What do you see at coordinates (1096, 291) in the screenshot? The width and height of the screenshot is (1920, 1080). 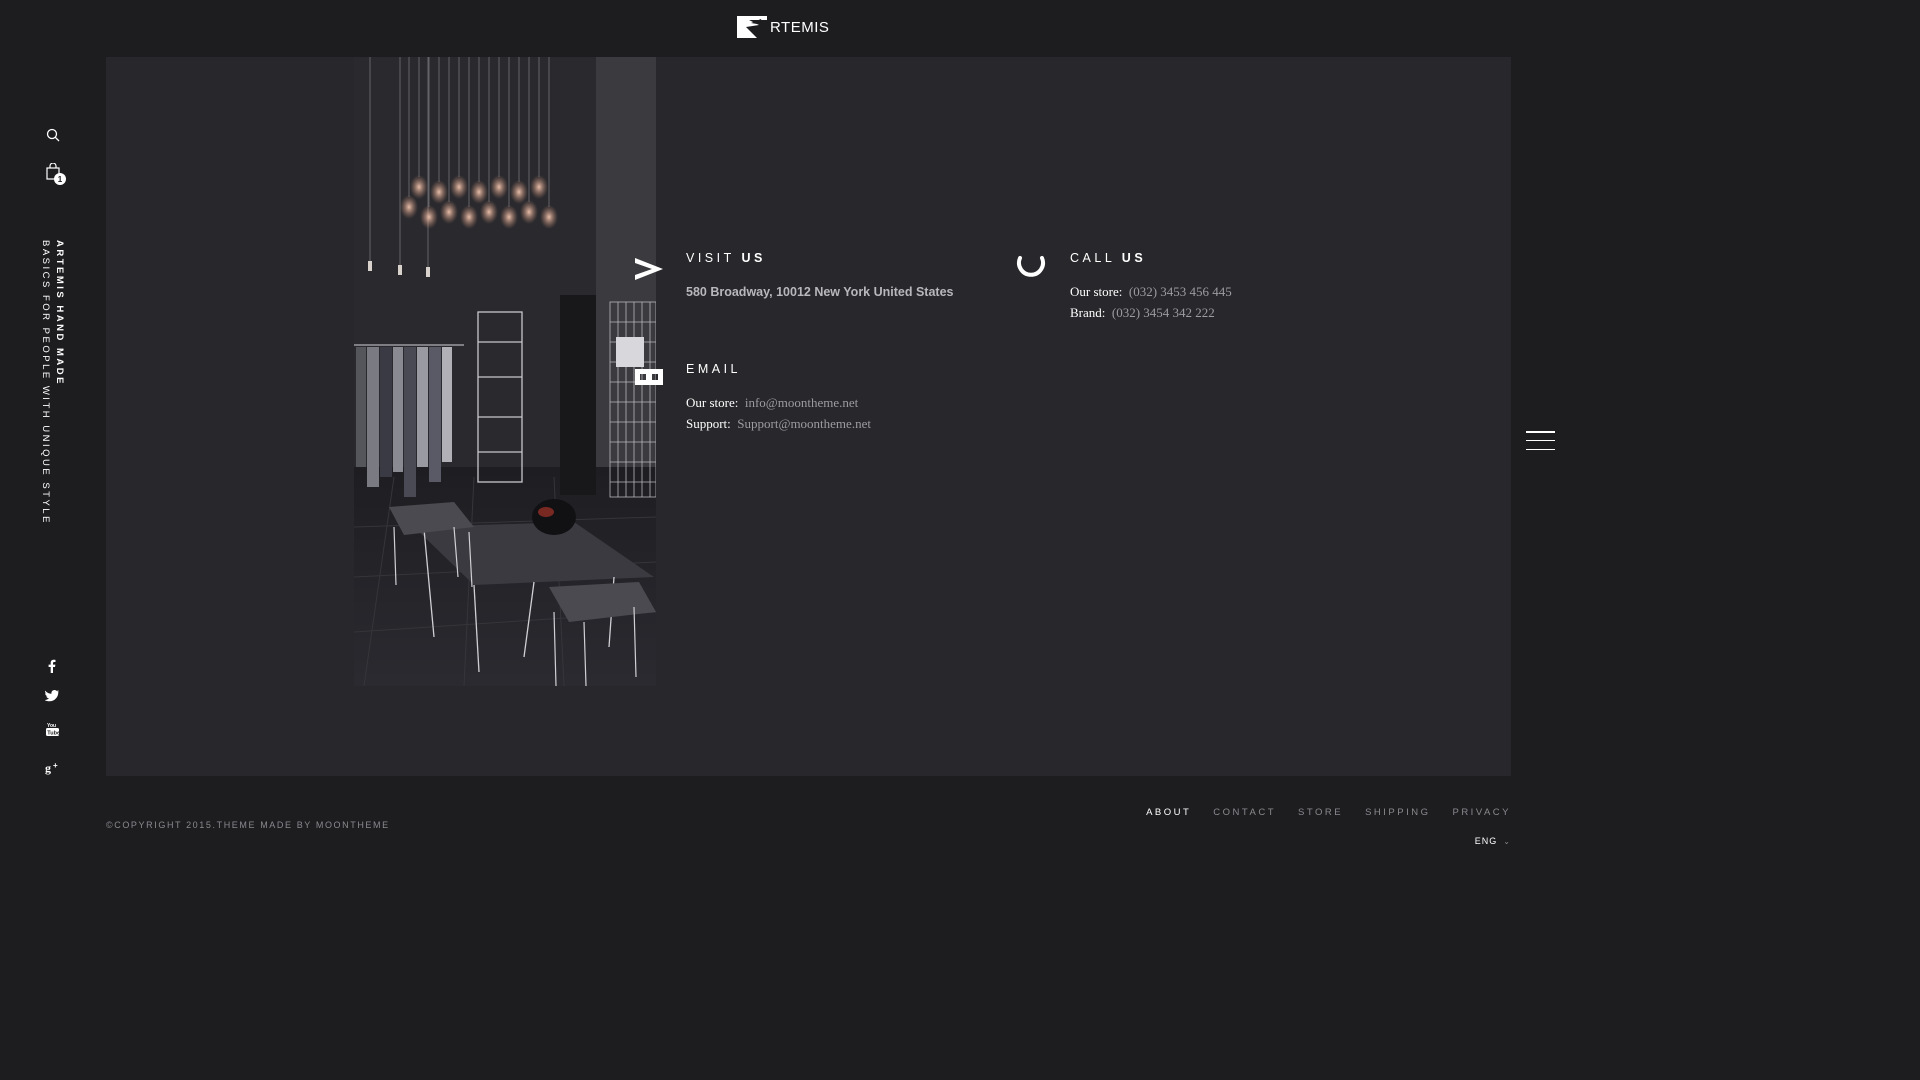 I see `call-store-label: Our store:` at bounding box center [1096, 291].